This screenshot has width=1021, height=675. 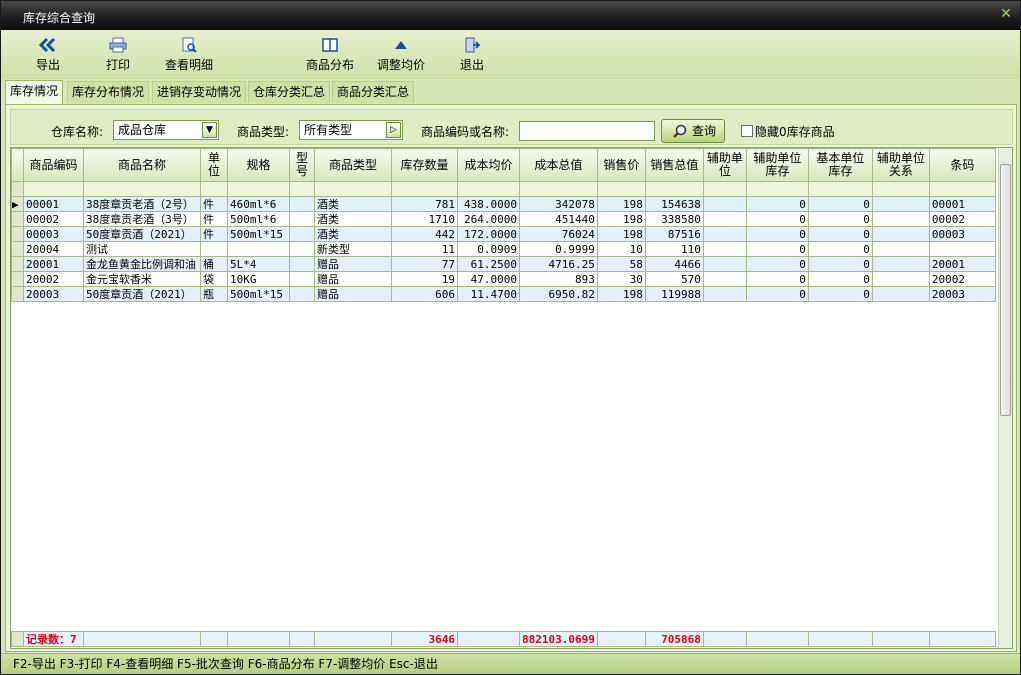 What do you see at coordinates (142, 279) in the screenshot?
I see `table-cell: 金元宝软香米` at bounding box center [142, 279].